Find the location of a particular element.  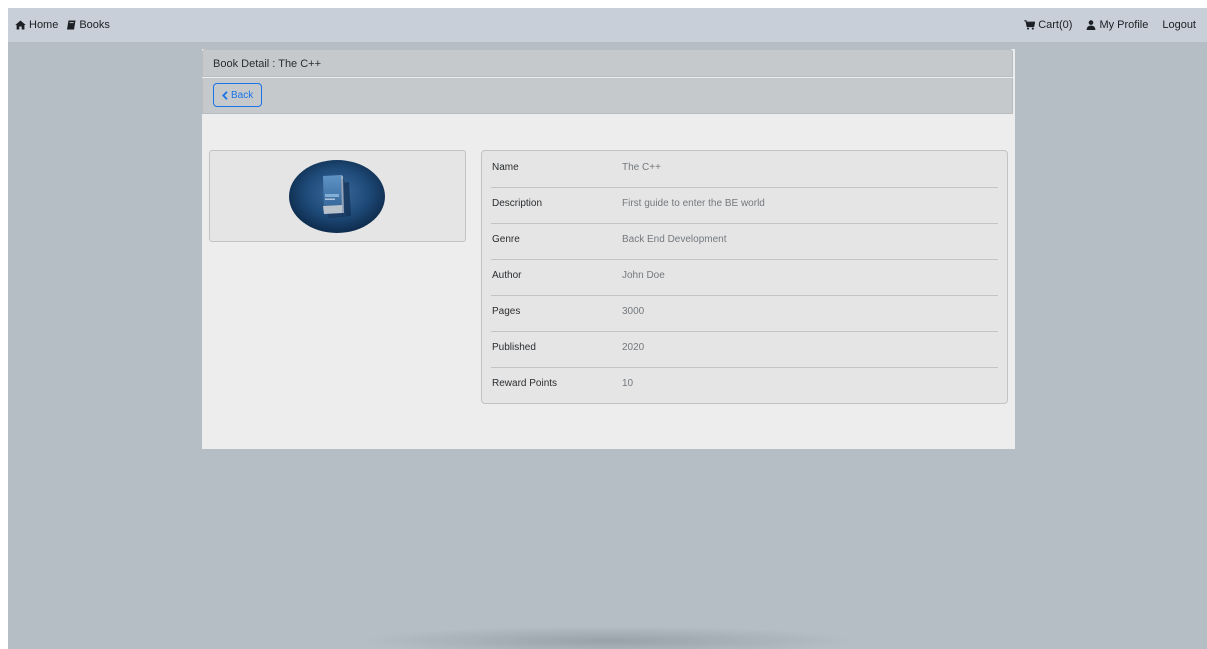

detail-label: Name is located at coordinates (505, 167).